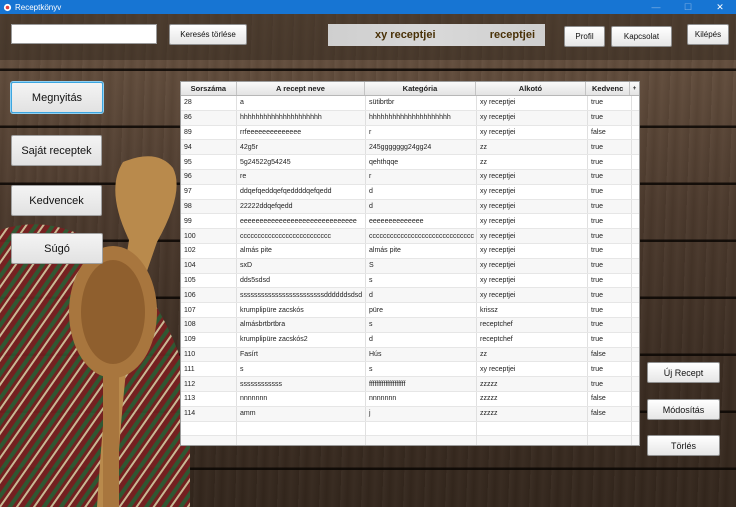  I want to click on maximize-icon: ☐, so click(688, 7).